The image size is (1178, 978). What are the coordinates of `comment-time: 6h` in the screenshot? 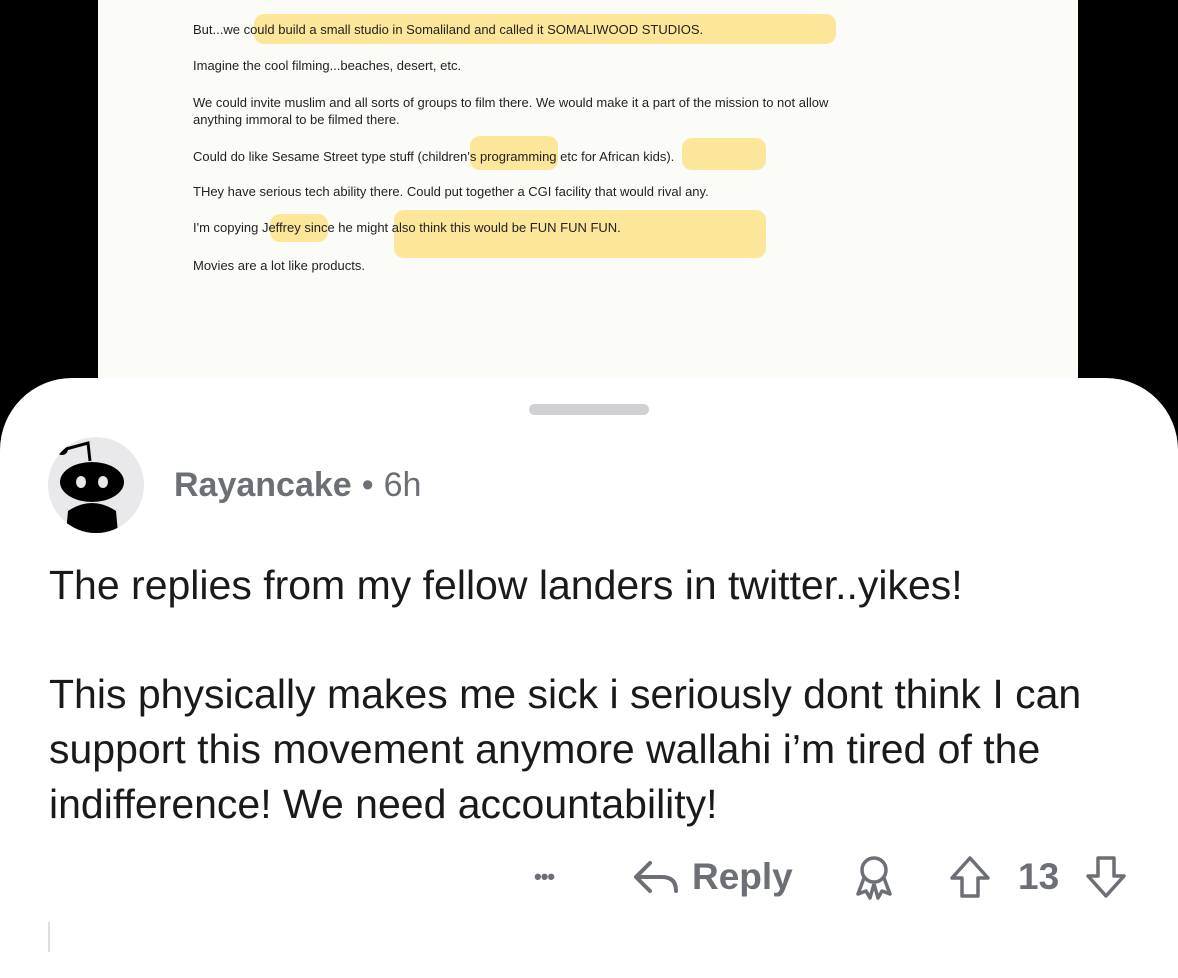 It's located at (402, 485).